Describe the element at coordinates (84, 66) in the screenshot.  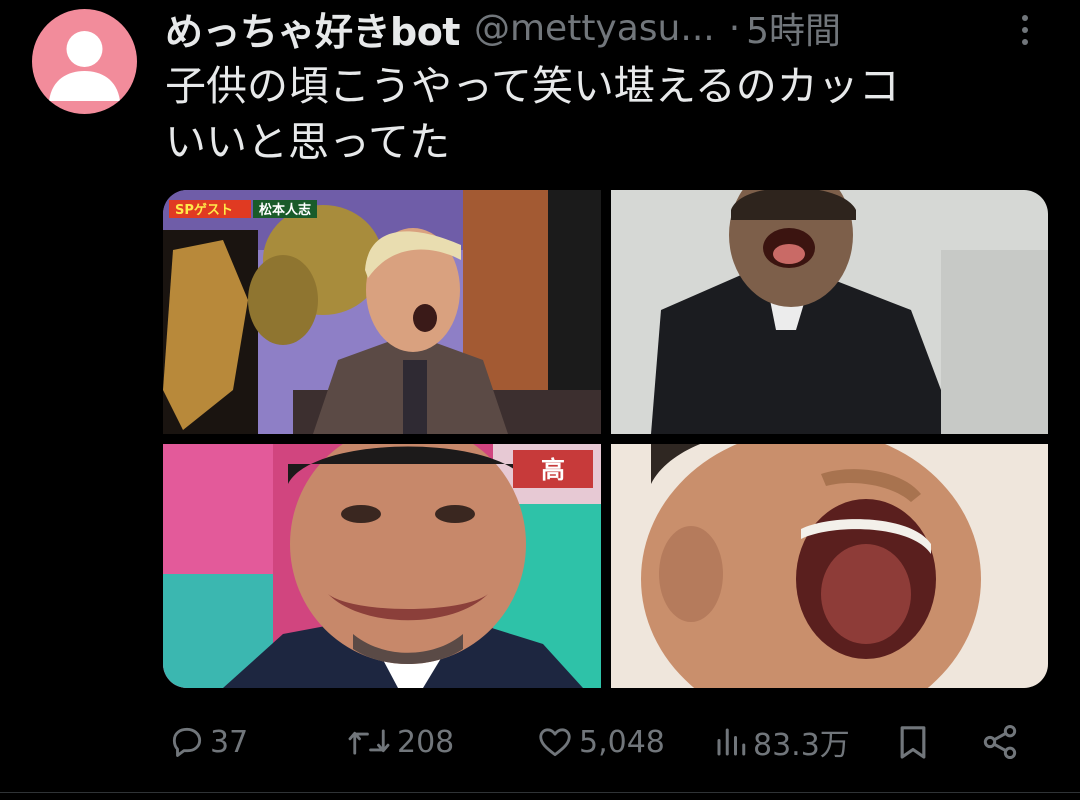
I see `default-user-icon` at that location.